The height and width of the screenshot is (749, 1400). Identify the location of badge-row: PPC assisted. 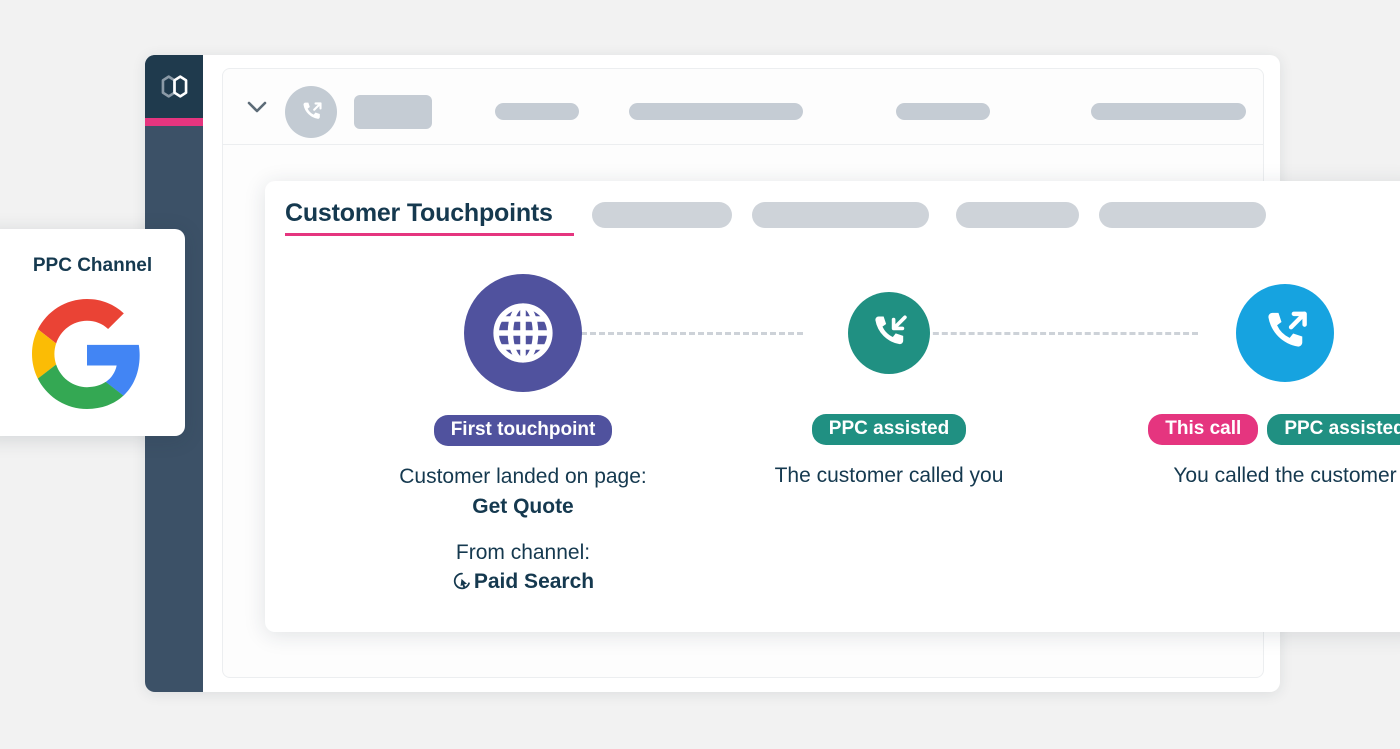
(889, 429).